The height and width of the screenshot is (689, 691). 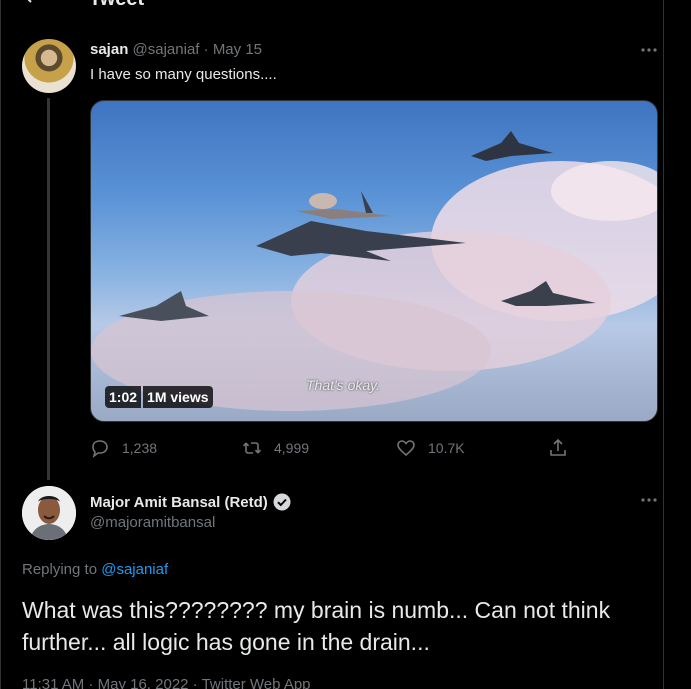 I want to click on video-views: 1M views, so click(x=178, y=397).